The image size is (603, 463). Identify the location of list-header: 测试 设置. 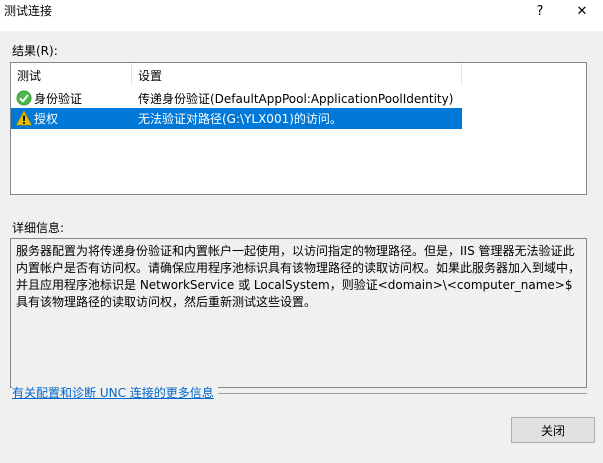
(236, 74).